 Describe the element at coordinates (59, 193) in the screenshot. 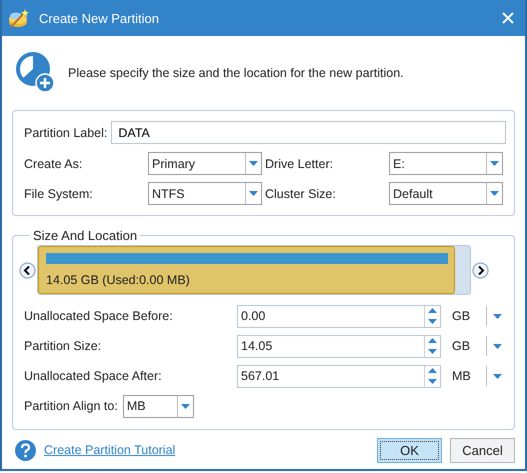

I see `field-label: File System:` at that location.